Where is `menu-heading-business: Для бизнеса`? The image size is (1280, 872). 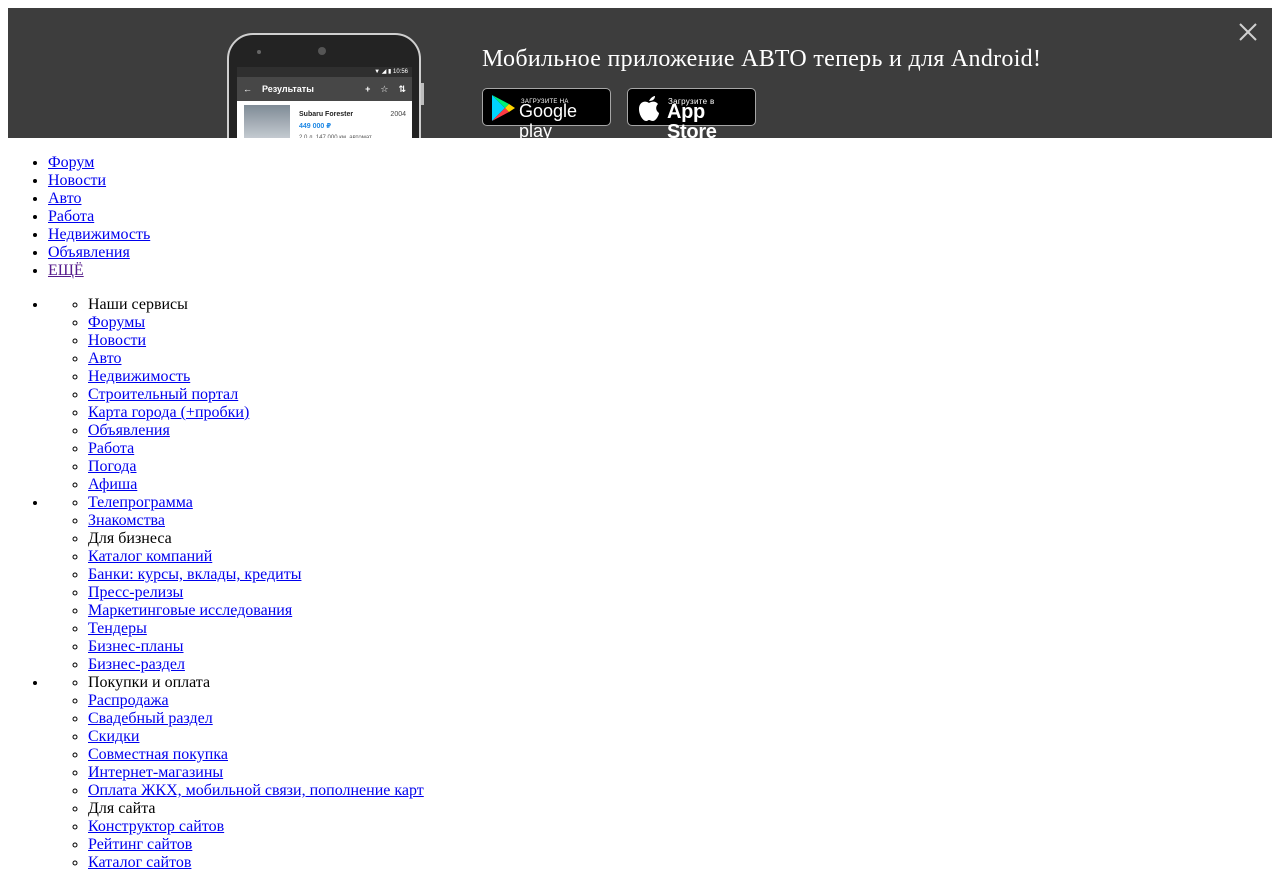 menu-heading-business: Для бизнеса is located at coordinates (256, 539).